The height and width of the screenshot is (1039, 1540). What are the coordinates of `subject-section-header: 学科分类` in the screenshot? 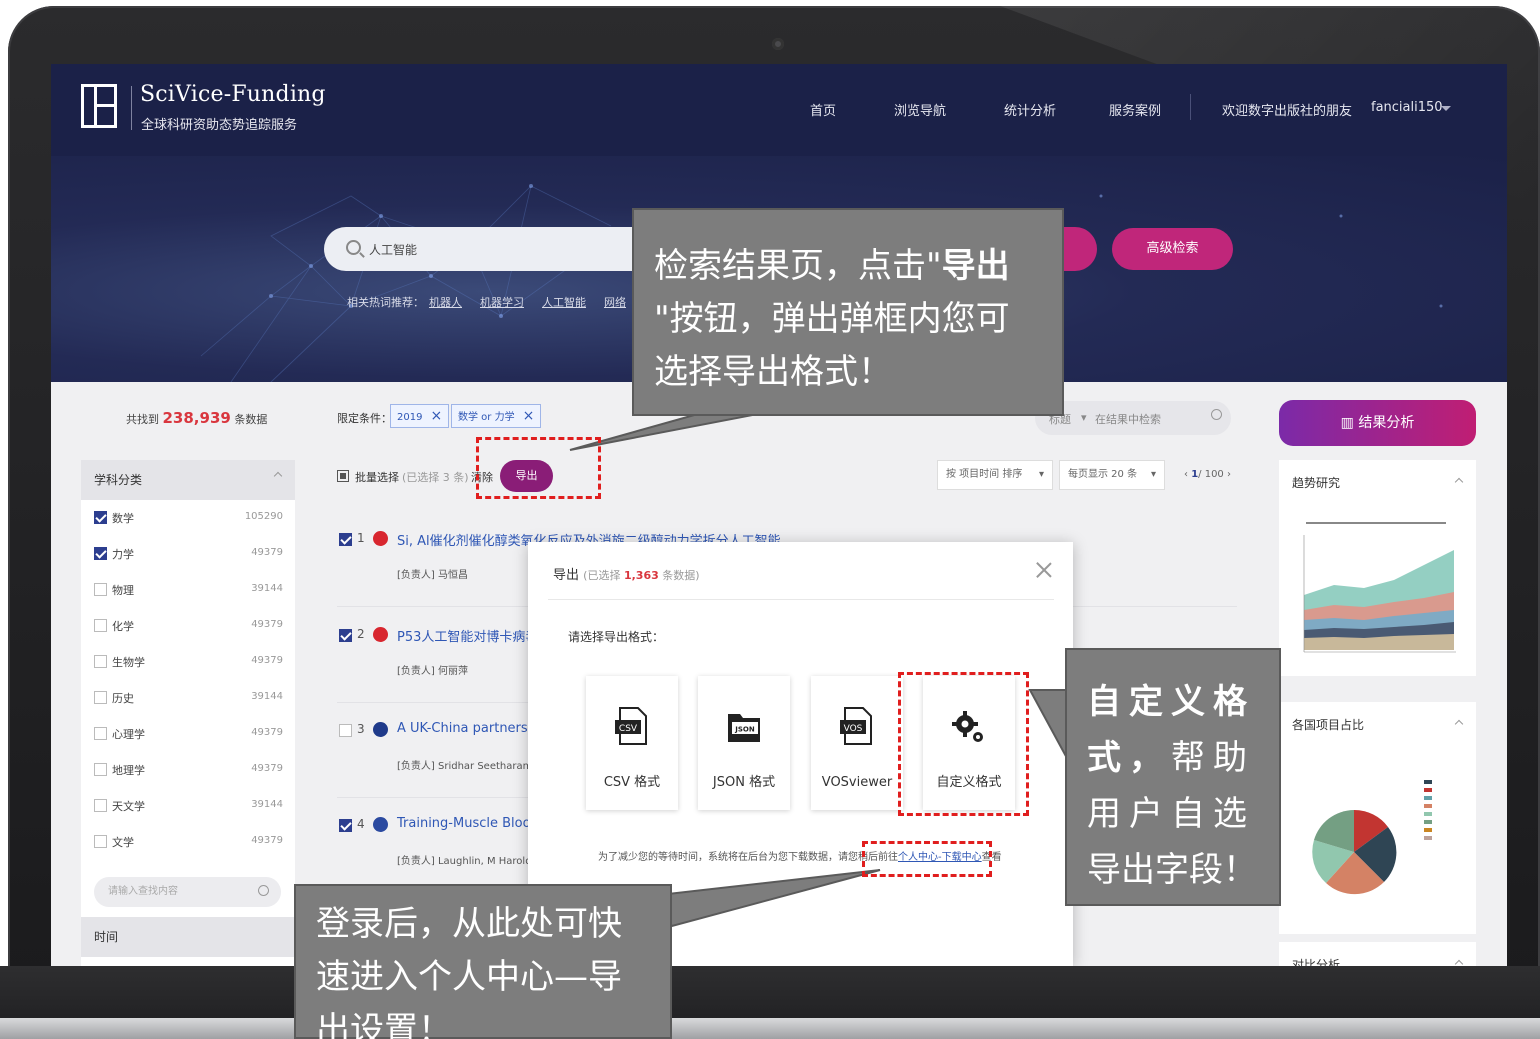 It's located at (188, 480).